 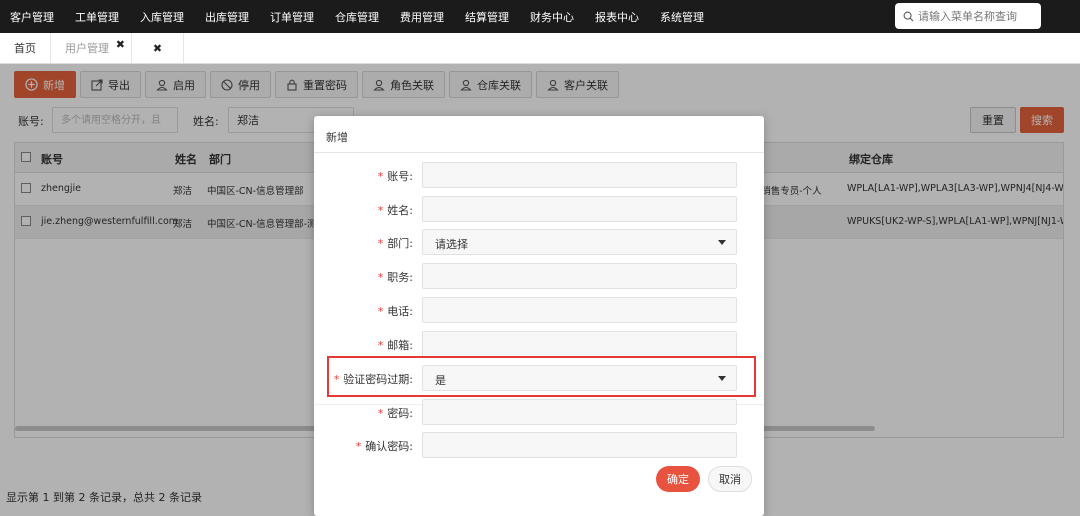 What do you see at coordinates (395, 243) in the screenshot?
I see `dept-field-label: * 部门:` at bounding box center [395, 243].